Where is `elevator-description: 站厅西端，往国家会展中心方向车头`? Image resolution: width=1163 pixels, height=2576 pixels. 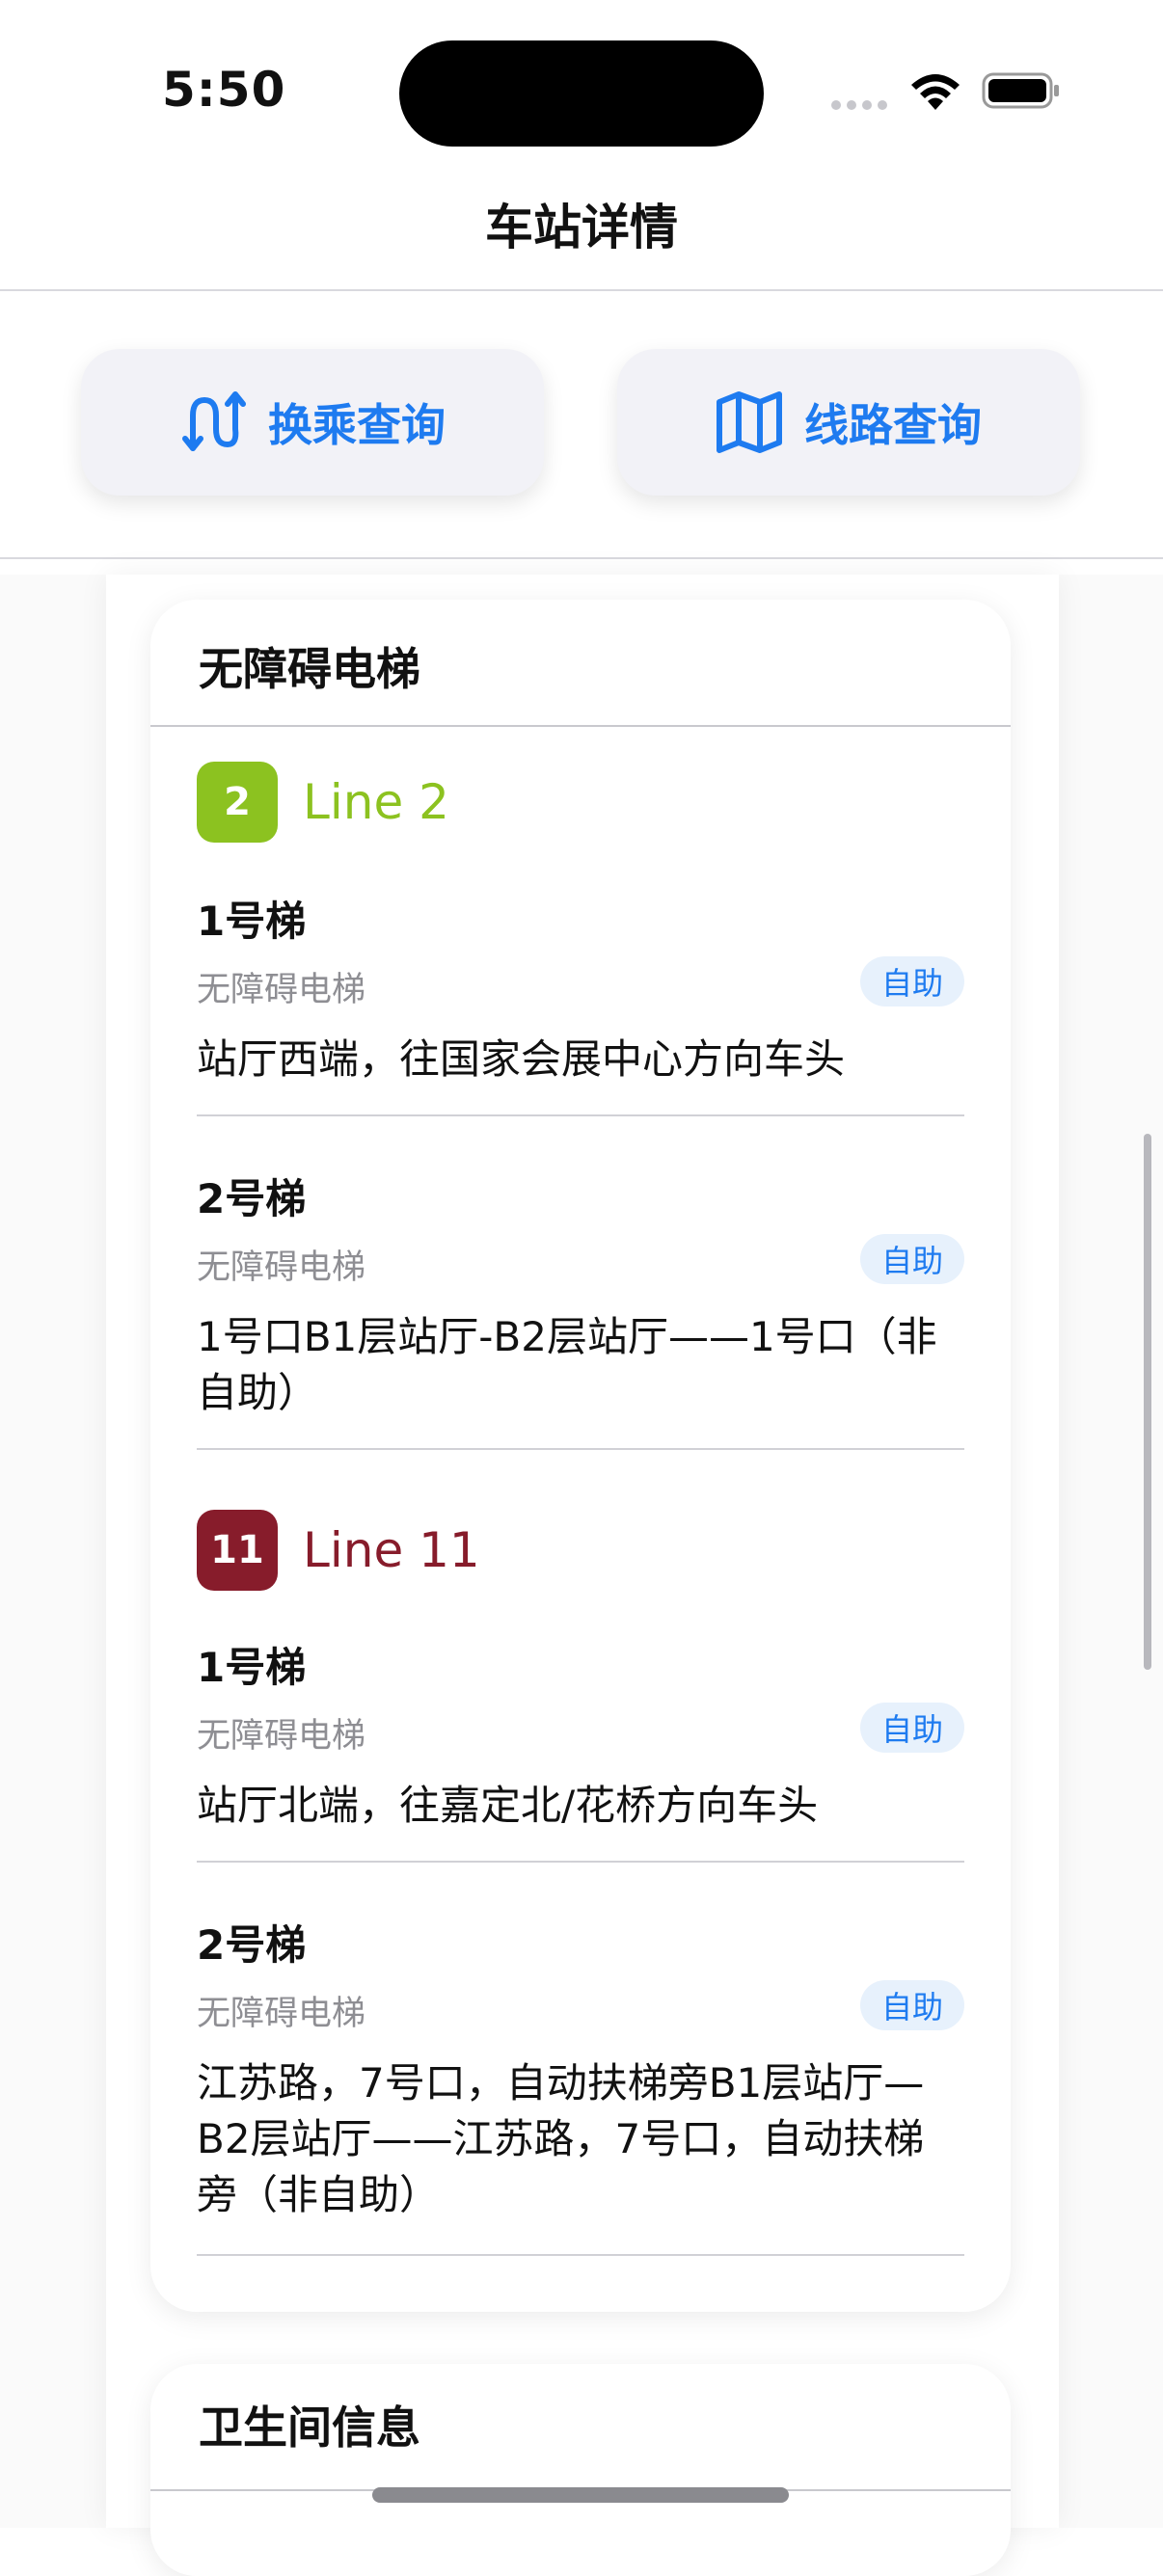 elevator-description: 站厅西端，往国家会展中心方向车头 is located at coordinates (521, 1059).